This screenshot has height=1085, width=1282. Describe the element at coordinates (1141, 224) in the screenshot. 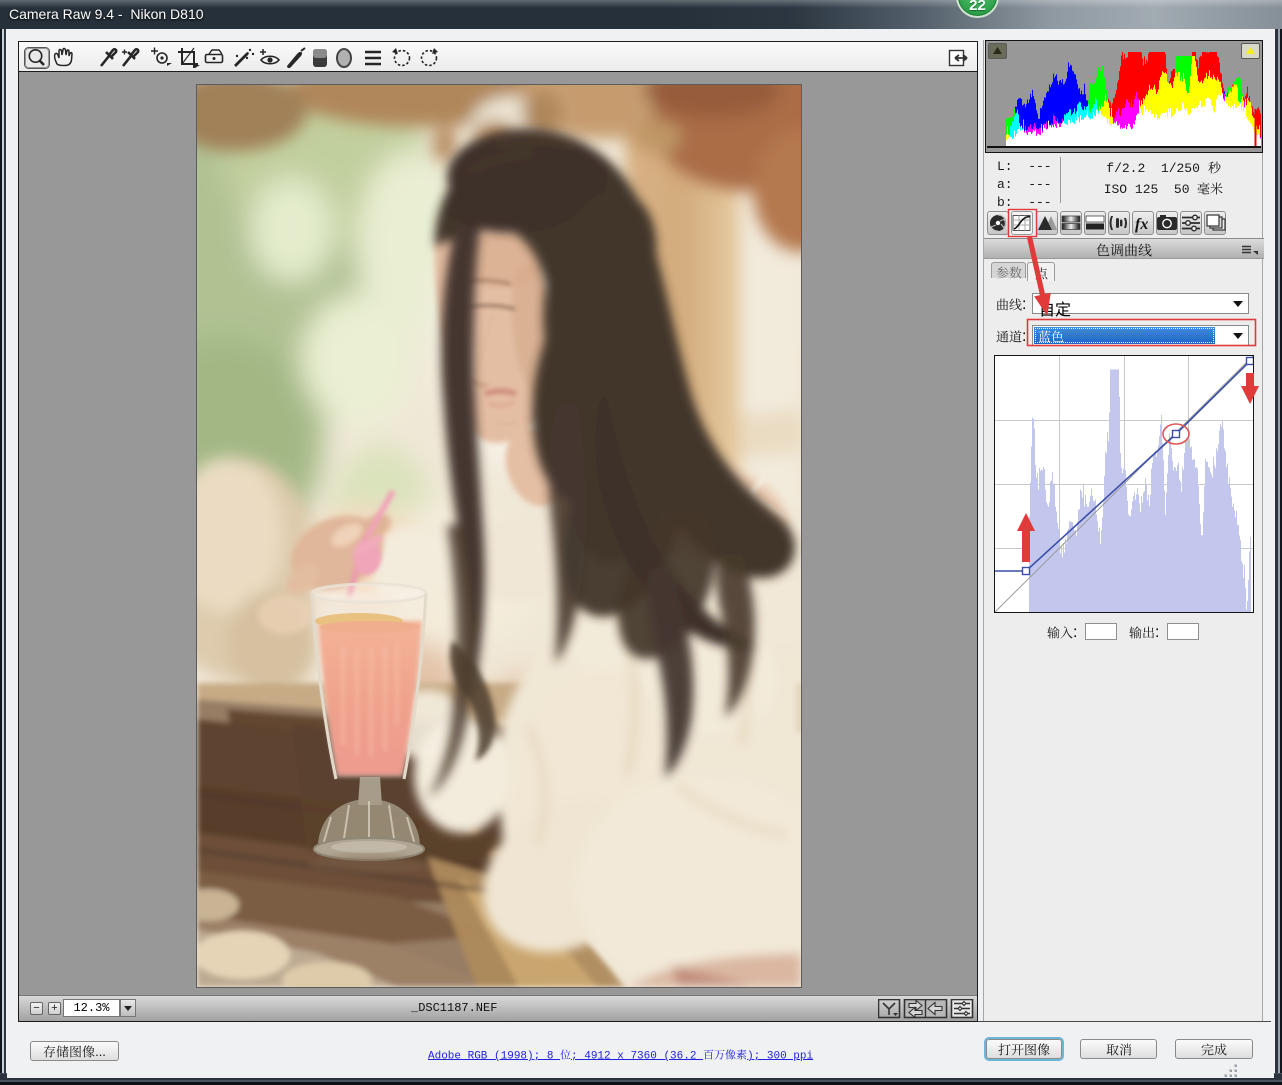

I see `svg-text: fx` at that location.